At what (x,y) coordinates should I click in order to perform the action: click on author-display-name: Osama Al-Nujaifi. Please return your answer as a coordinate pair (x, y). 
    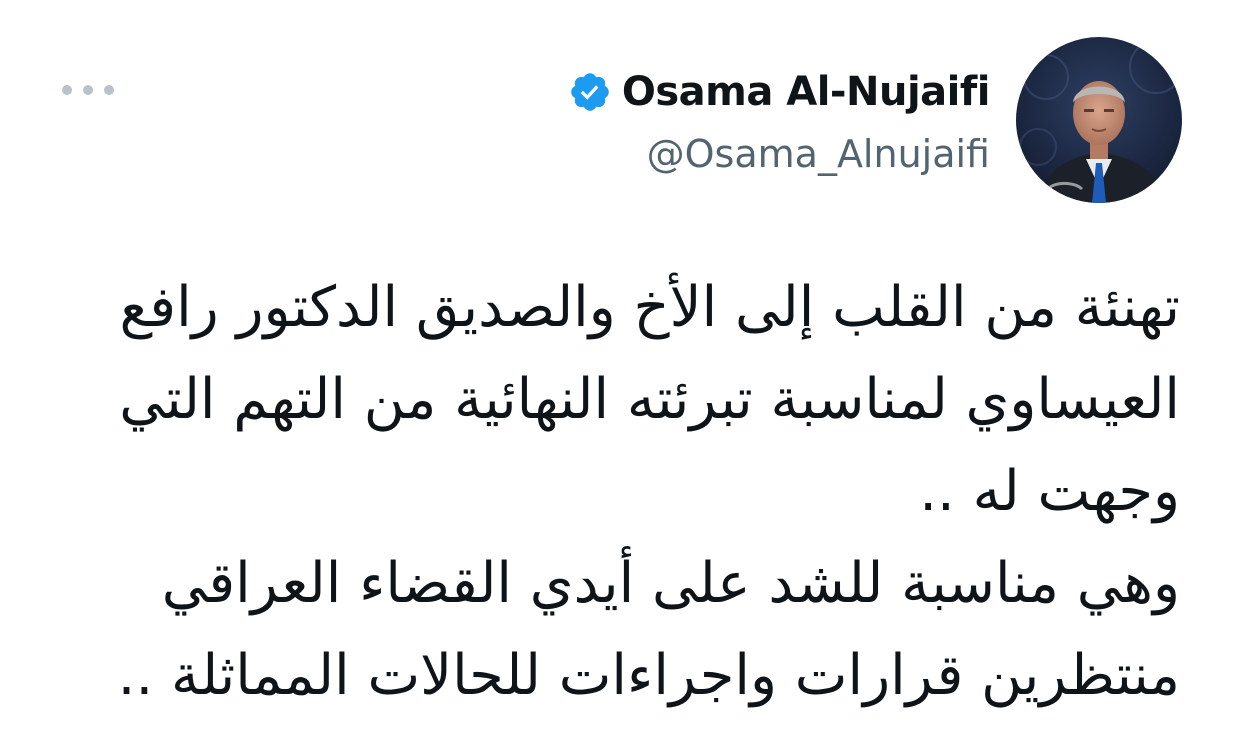
    Looking at the image, I should click on (806, 92).